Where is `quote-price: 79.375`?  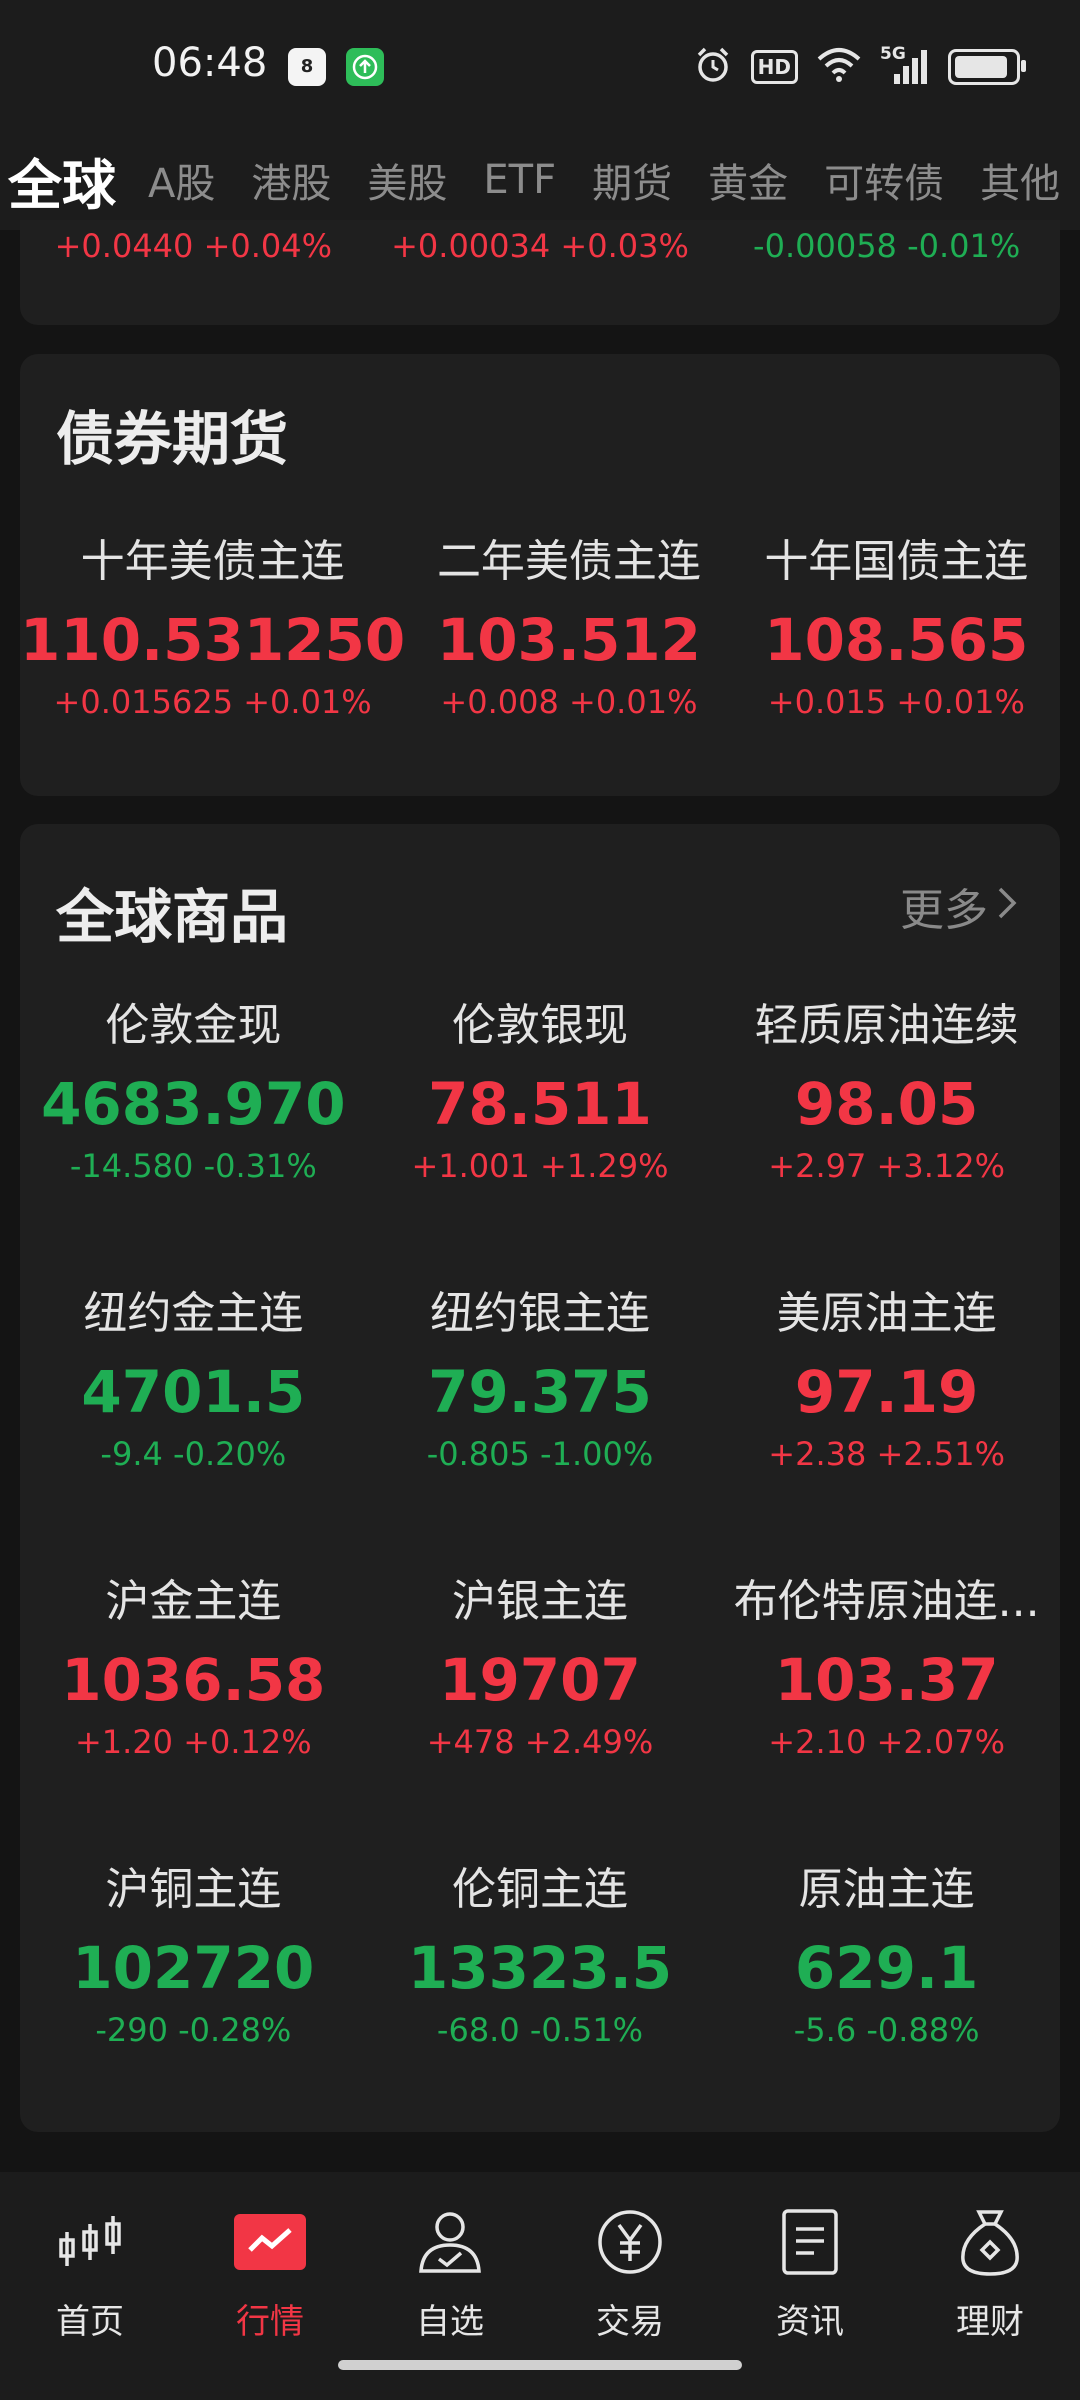
quote-price: 79.375 is located at coordinates (540, 1392).